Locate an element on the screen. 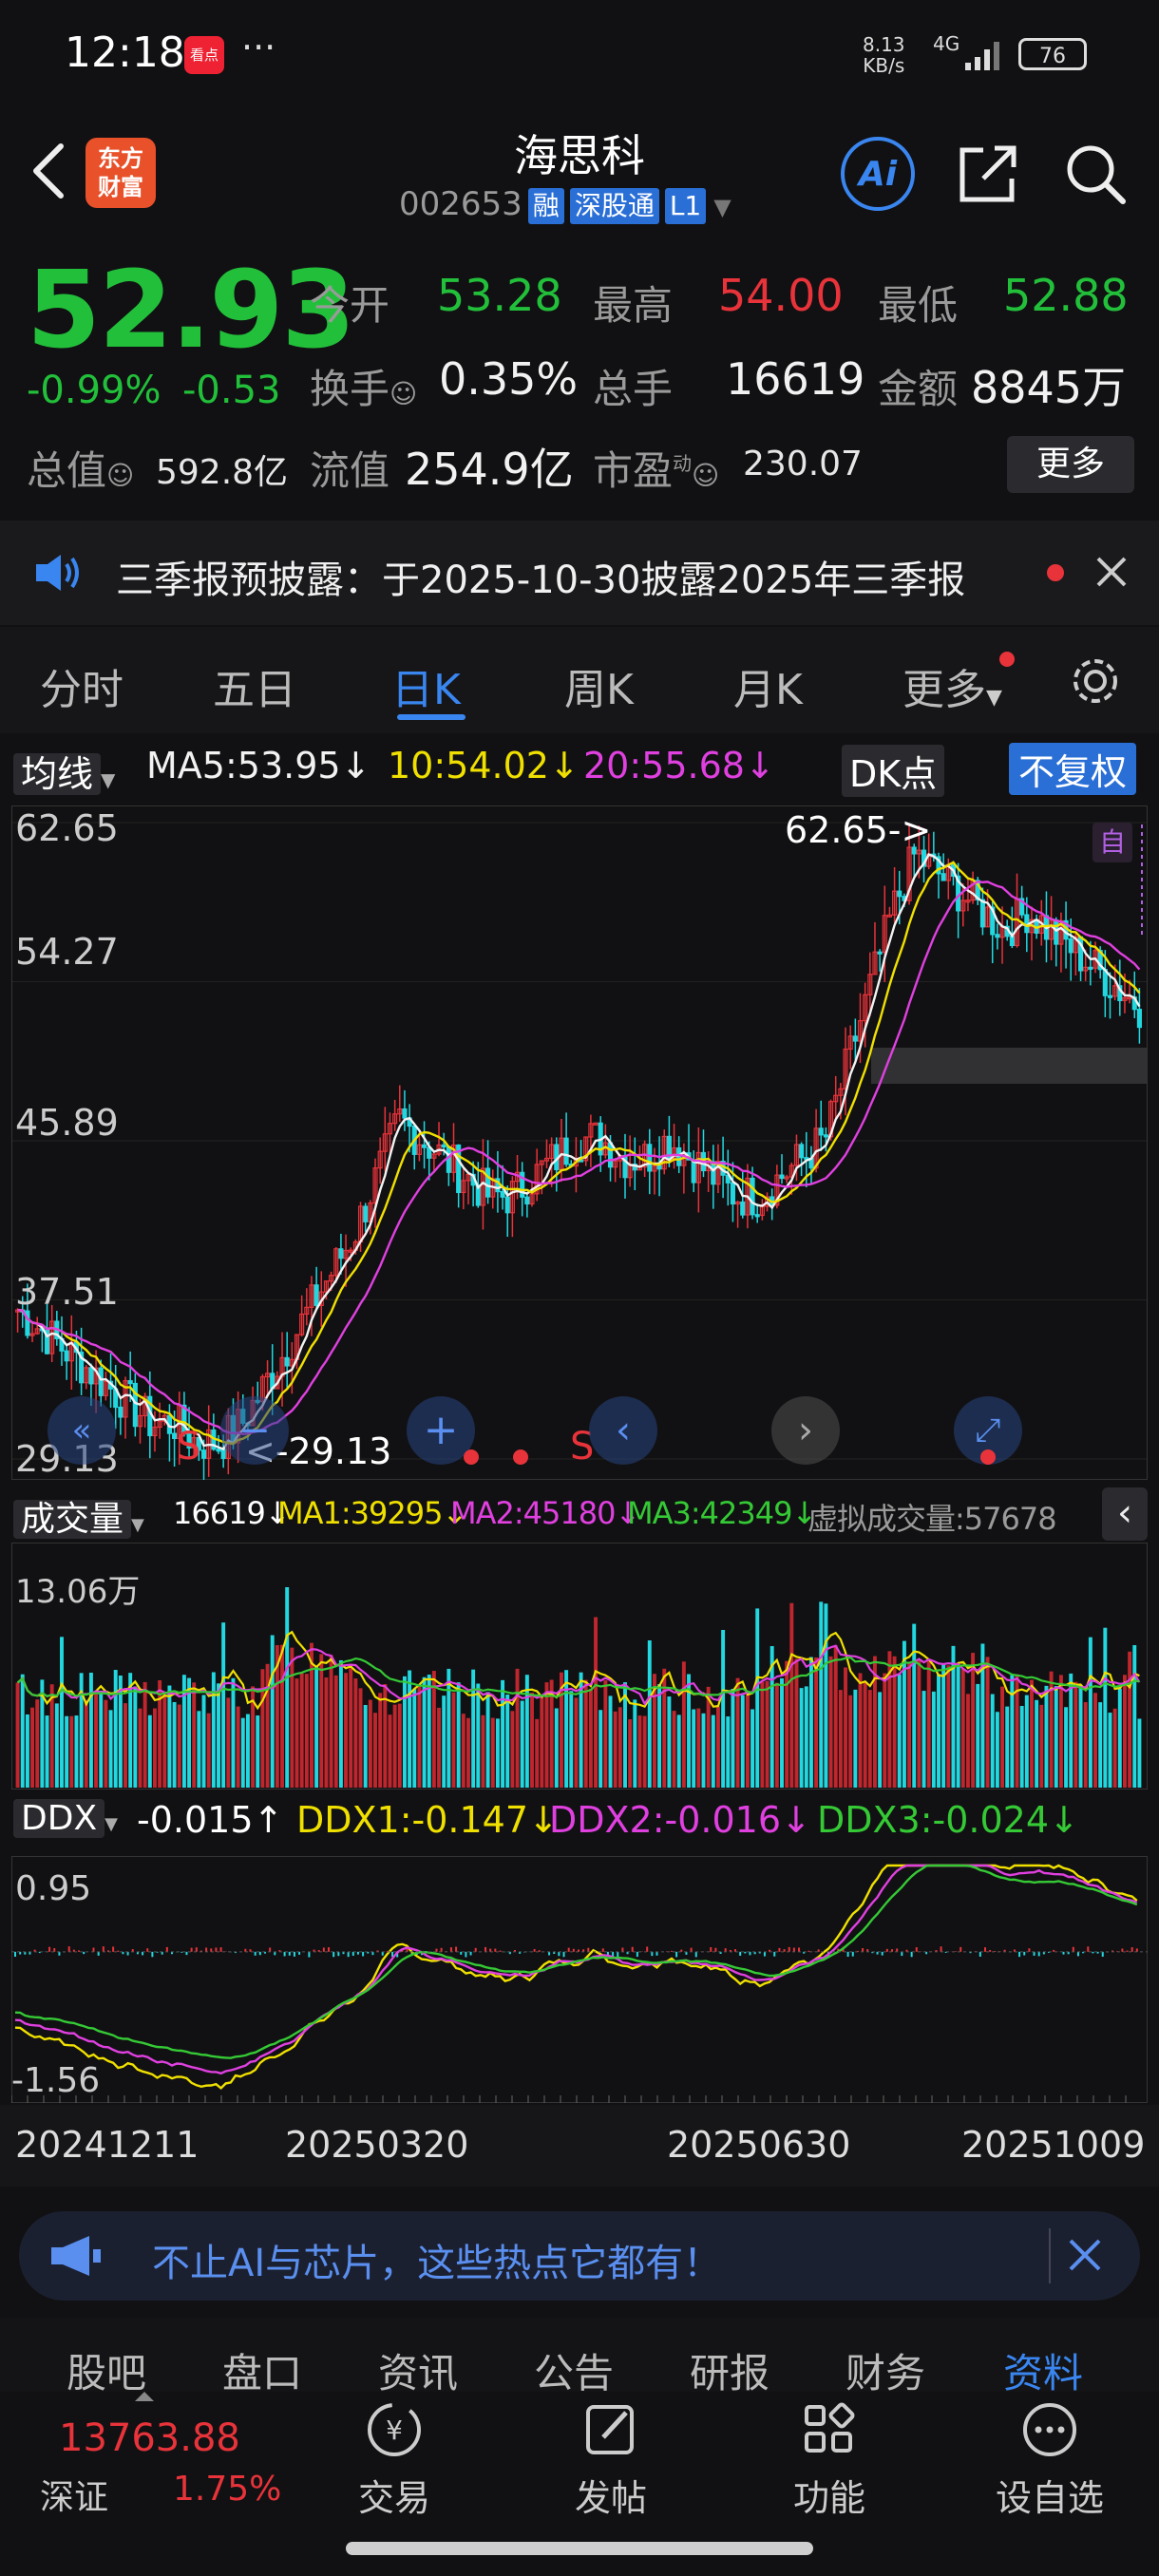  ma10-value: 10:54.02↓ is located at coordinates (484, 765).